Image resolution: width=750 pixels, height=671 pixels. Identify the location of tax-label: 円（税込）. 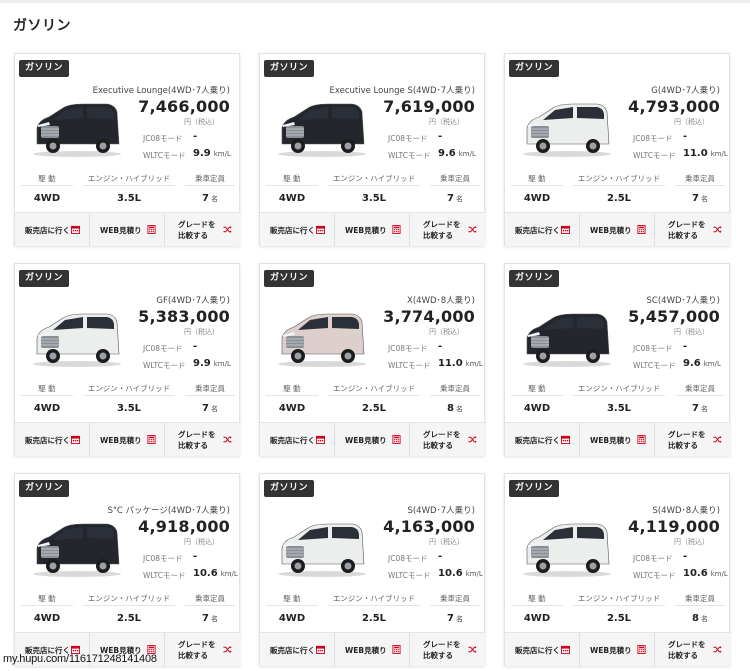
(446, 332).